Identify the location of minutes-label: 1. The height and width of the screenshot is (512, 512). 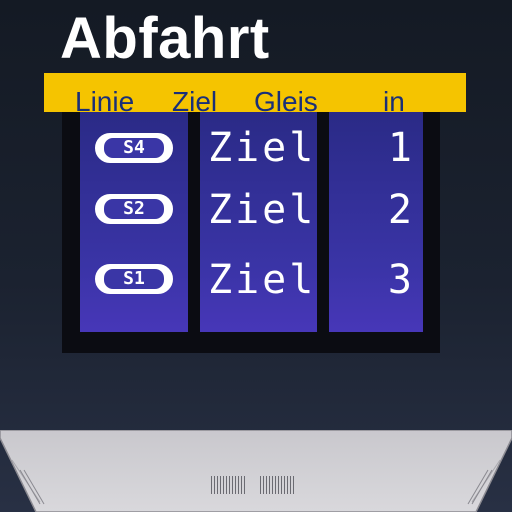
(376, 148).